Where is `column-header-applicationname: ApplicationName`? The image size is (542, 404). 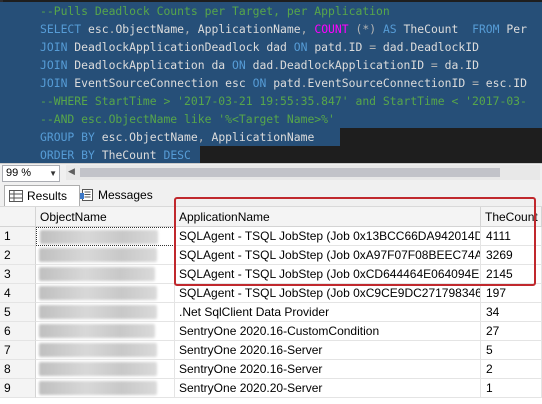 column-header-applicationname: ApplicationName is located at coordinates (328, 217).